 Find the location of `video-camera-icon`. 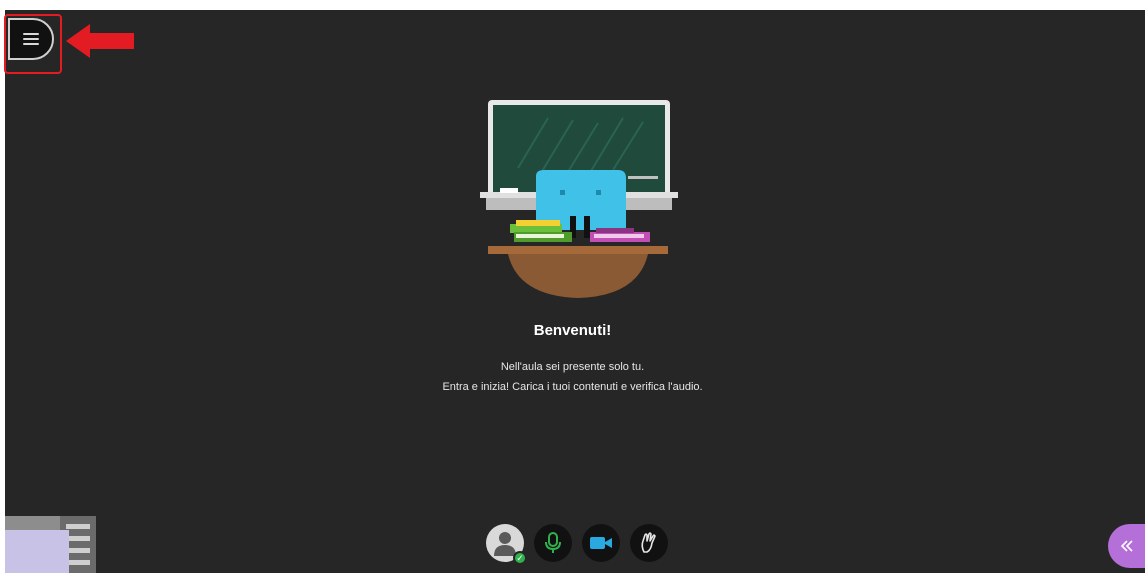

video-camera-icon is located at coordinates (601, 543).